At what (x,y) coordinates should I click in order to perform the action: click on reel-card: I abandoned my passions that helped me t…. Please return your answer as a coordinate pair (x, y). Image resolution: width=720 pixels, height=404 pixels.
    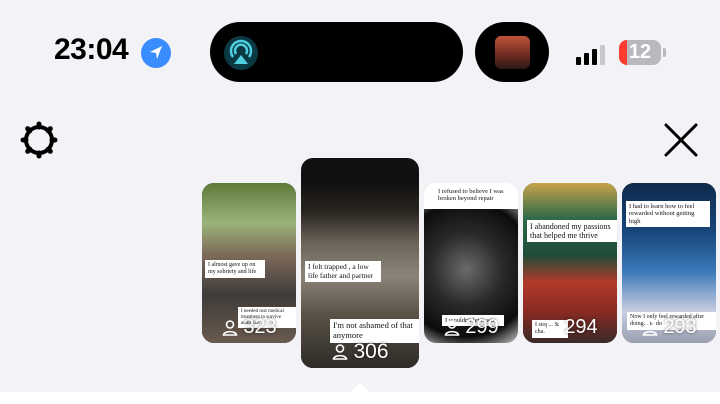
    Looking at the image, I should click on (570, 263).